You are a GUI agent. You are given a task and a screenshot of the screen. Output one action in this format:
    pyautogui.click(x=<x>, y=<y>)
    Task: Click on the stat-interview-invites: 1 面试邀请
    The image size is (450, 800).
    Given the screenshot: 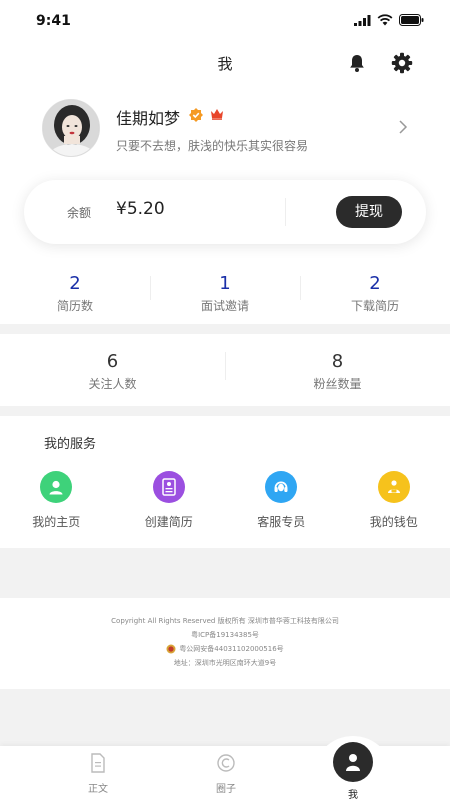 What is the action you would take?
    pyautogui.click(x=225, y=294)
    